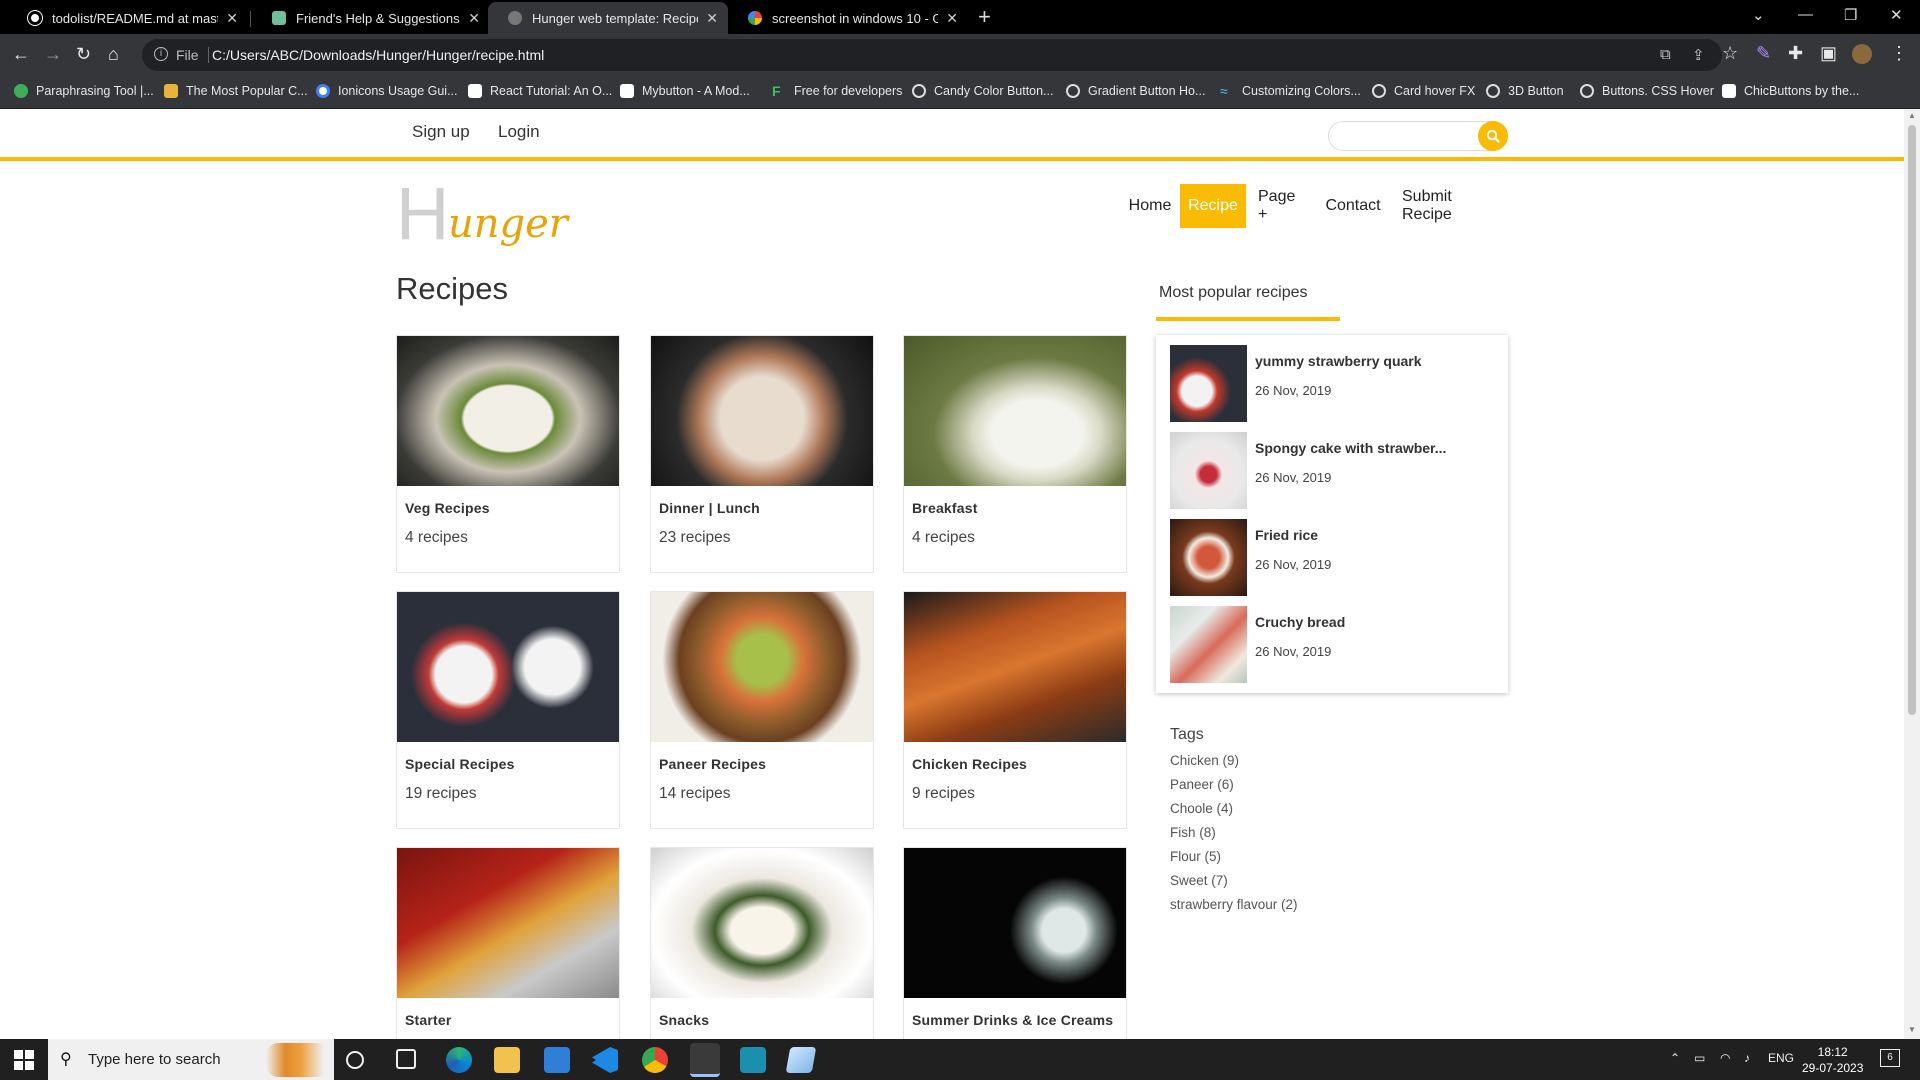 The height and width of the screenshot is (1080, 1920). Describe the element at coordinates (1912, 115) in the screenshot. I see `scroll-up-arrow-icon: ▲` at that location.